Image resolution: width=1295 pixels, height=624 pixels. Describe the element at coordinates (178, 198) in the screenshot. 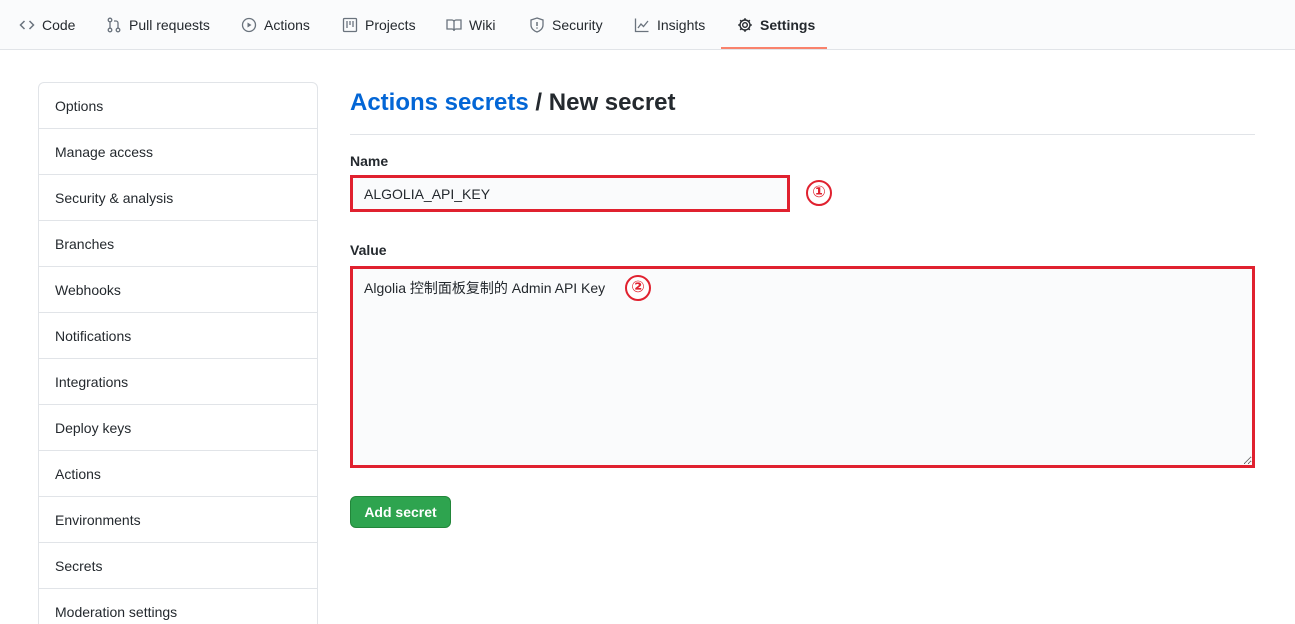

I see `sidebar-item-security-analysis: Security & analysis` at that location.